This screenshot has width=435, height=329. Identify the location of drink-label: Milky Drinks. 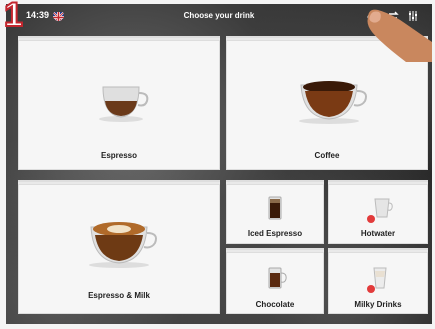
(378, 304).